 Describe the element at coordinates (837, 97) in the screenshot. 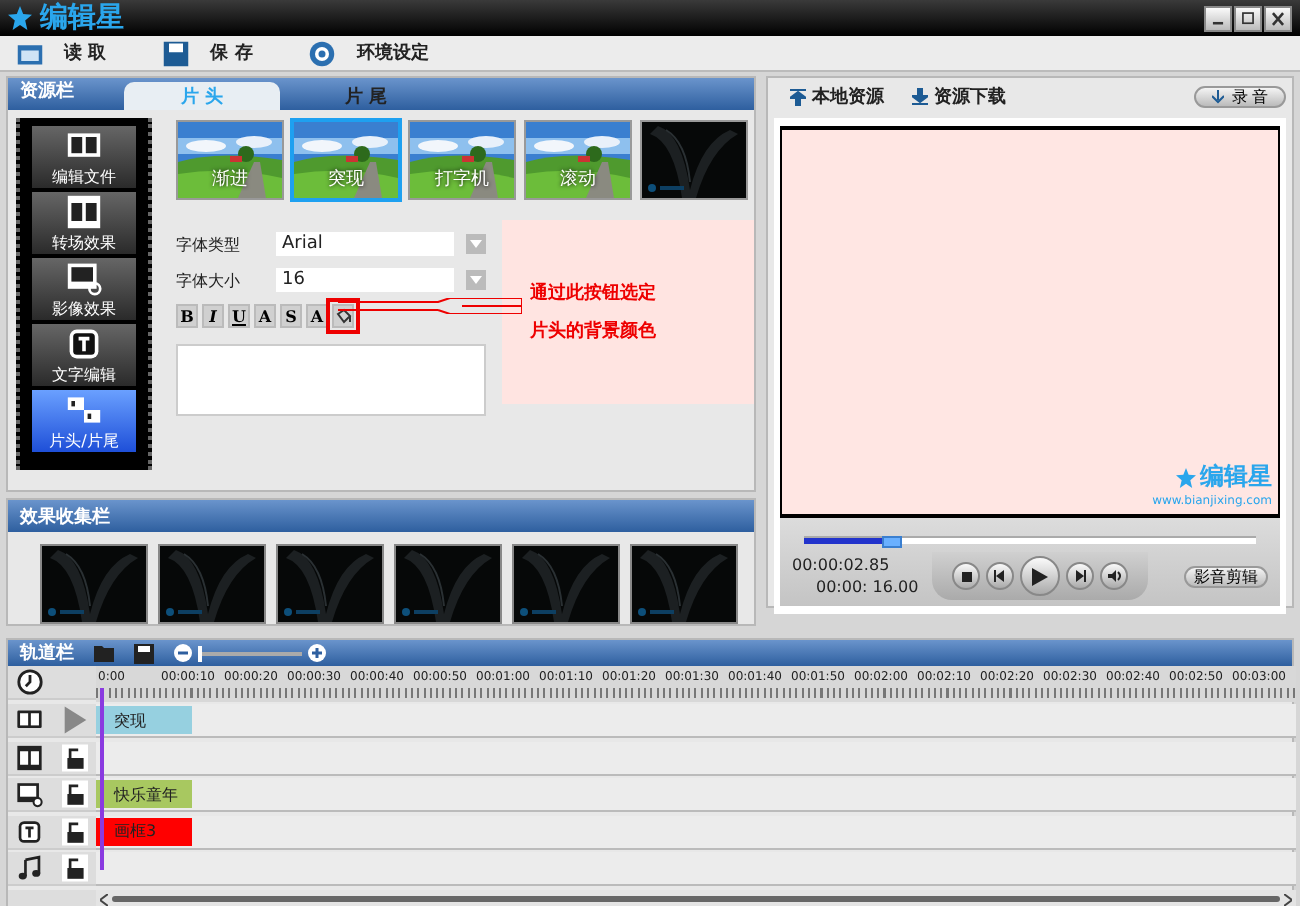

I see `toolbar-link: 本地资源` at that location.